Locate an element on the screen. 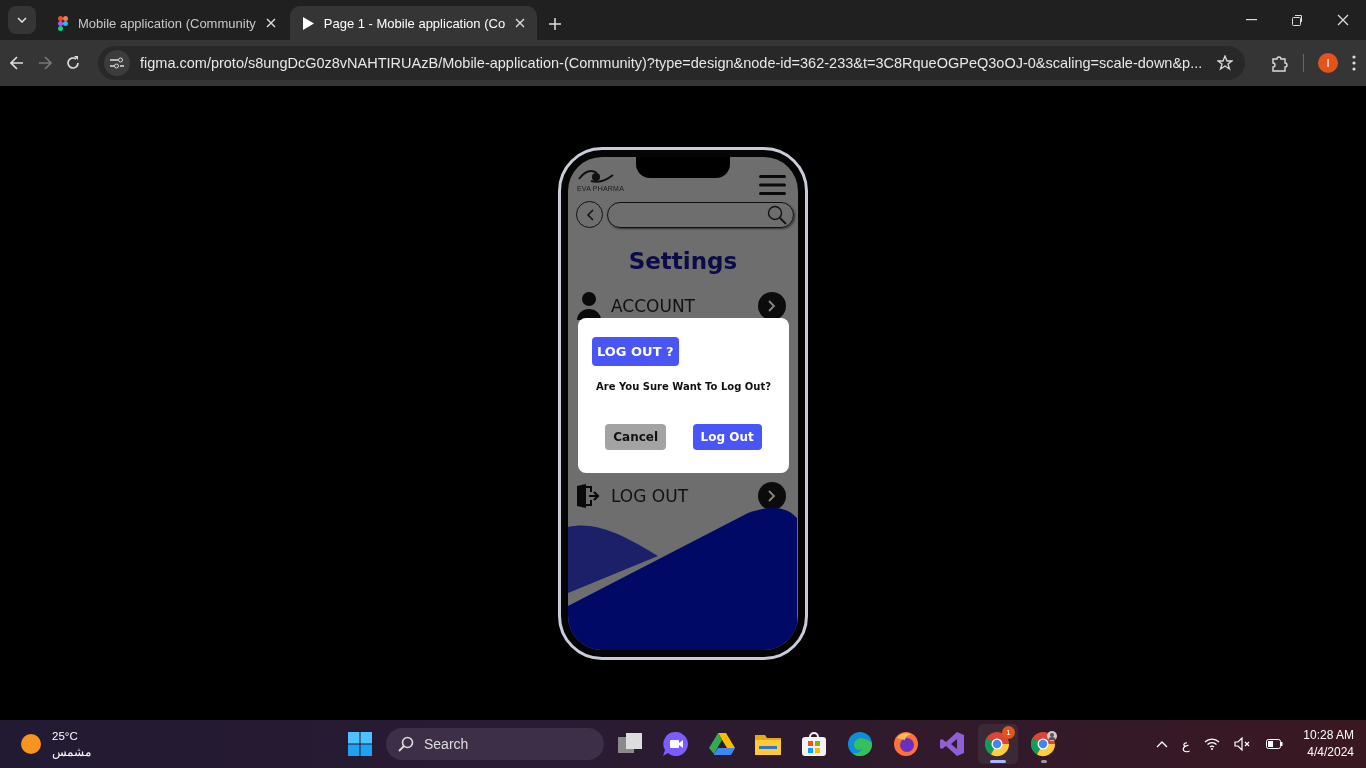 Image resolution: width=1366 pixels, height=768 pixels. chevron-button is located at coordinates (772, 306).